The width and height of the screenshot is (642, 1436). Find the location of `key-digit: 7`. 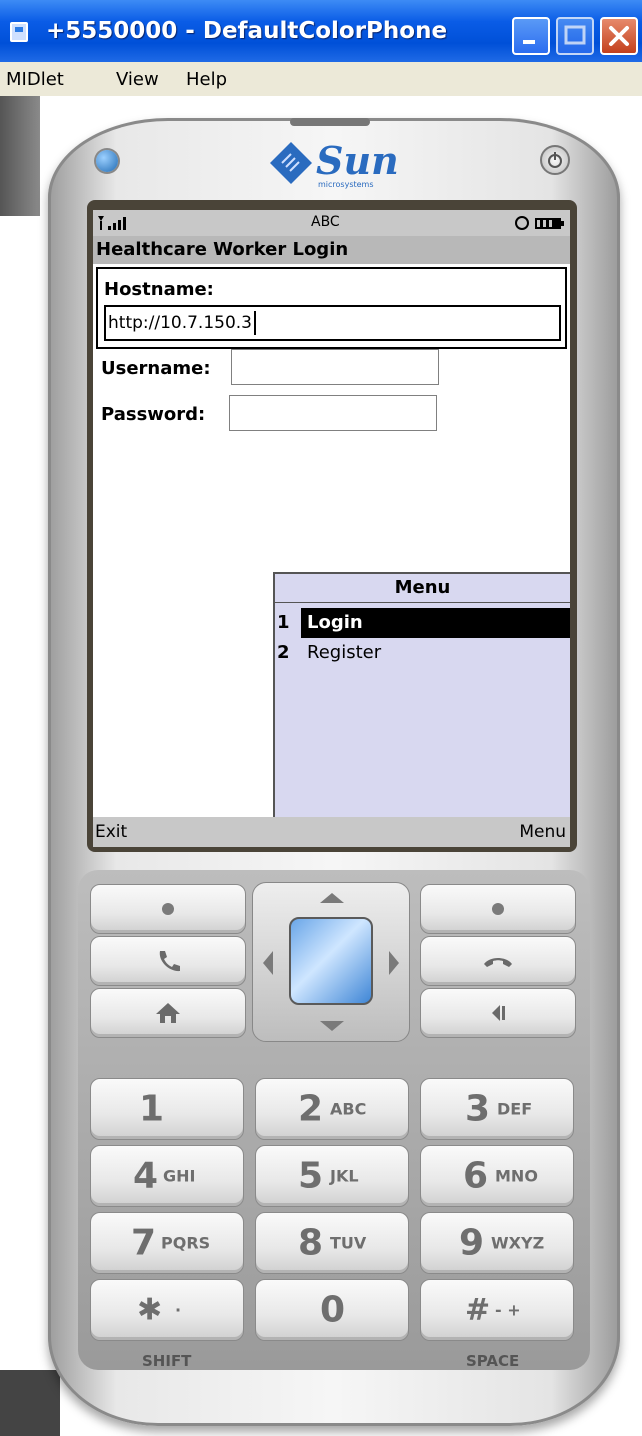

key-digit: 7 is located at coordinates (144, 1243).